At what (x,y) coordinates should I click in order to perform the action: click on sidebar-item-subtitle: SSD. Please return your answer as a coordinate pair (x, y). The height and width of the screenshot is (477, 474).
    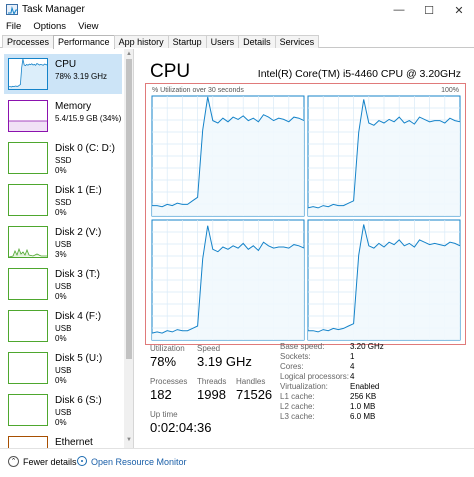
    Looking at the image, I should click on (63, 202).